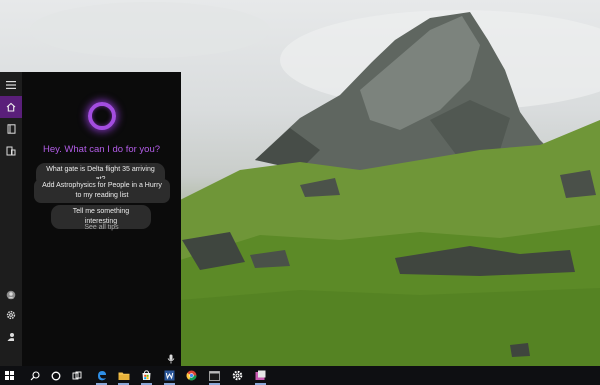 Image resolution: width=600 pixels, height=385 pixels. Describe the element at coordinates (169, 375) in the screenshot. I see `word-icon` at that location.